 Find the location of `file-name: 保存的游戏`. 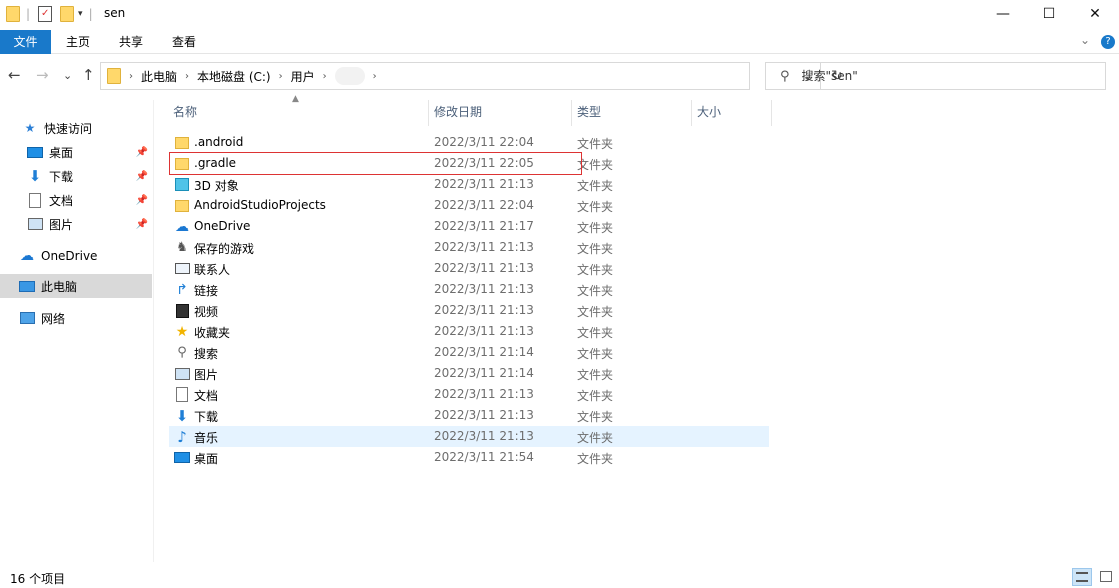

file-name: 保存的游戏 is located at coordinates (224, 248).